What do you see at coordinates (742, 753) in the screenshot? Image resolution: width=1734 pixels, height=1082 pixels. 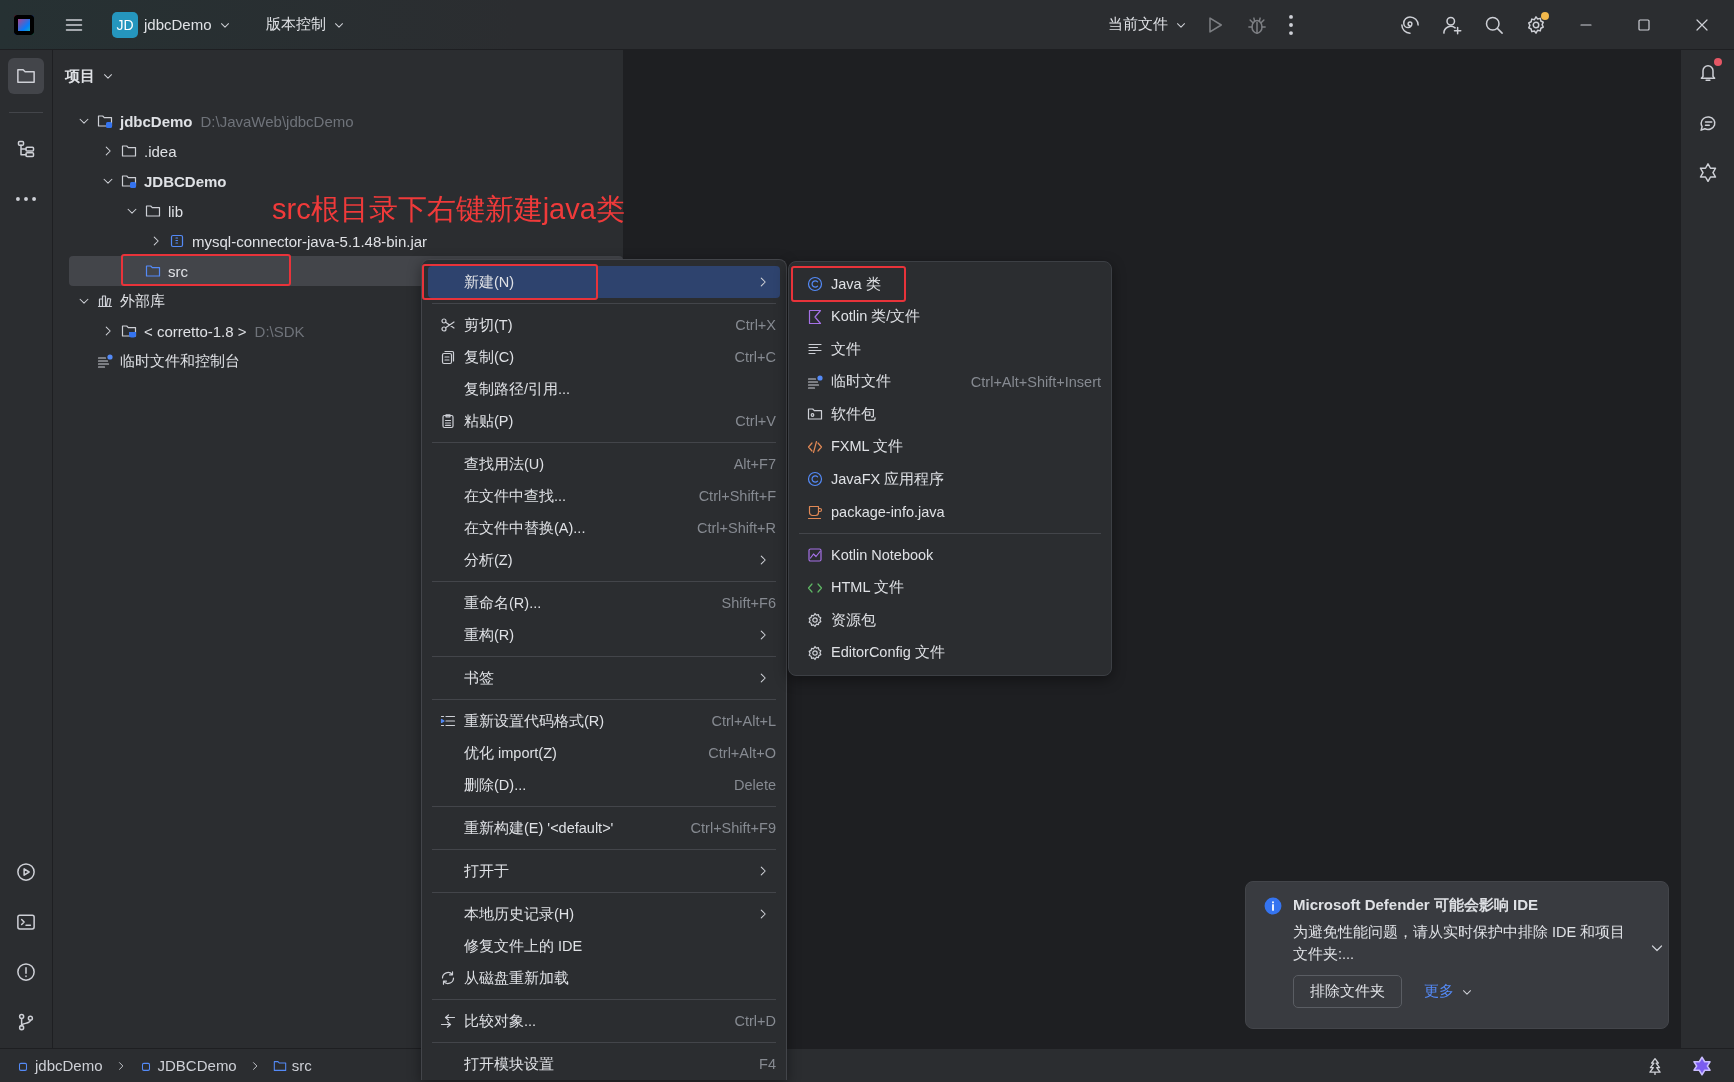 I see `shortcut-label: Ctrl+Alt+O` at bounding box center [742, 753].